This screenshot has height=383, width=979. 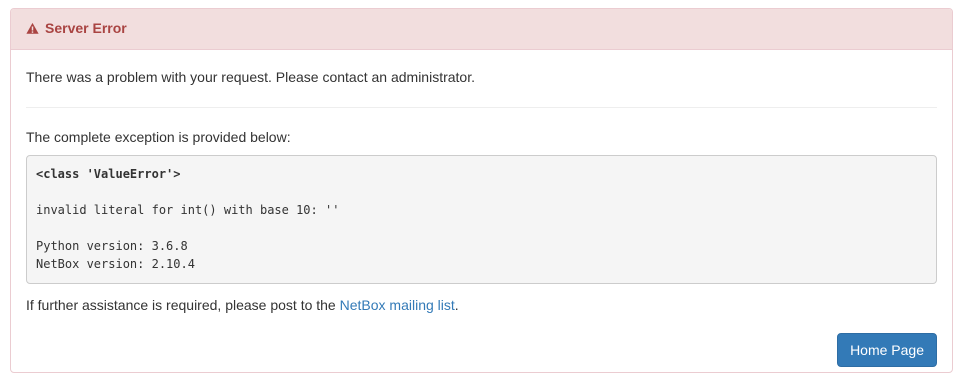 I want to click on panel-title: Server Error, so click(x=86, y=28).